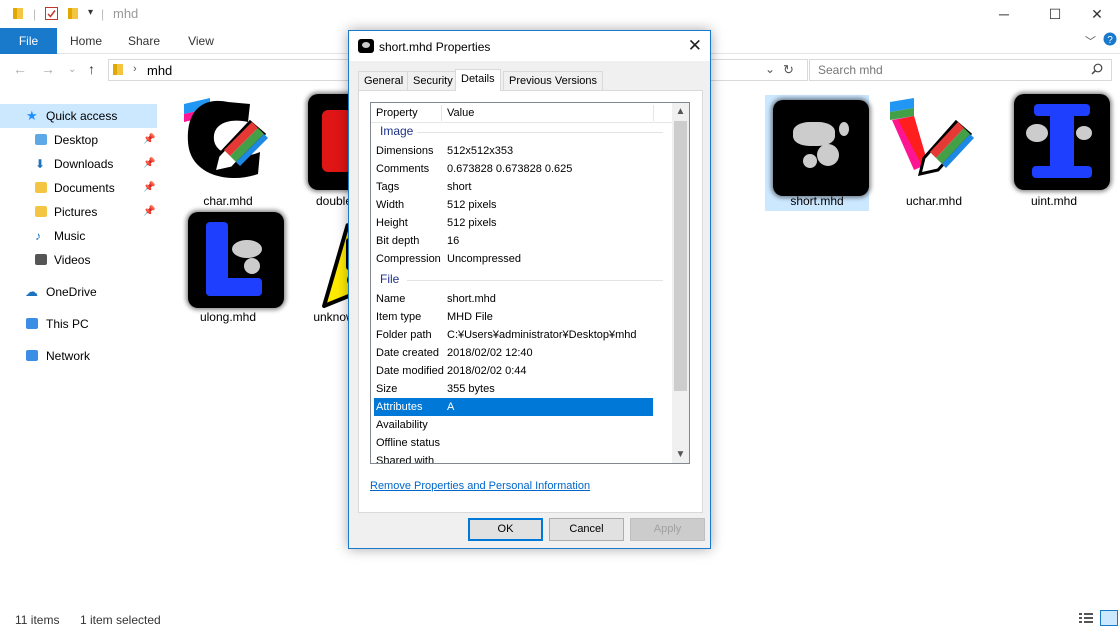 The height and width of the screenshot is (632, 1120). What do you see at coordinates (73, 15) in the screenshot?
I see `new-folder-icon` at bounding box center [73, 15].